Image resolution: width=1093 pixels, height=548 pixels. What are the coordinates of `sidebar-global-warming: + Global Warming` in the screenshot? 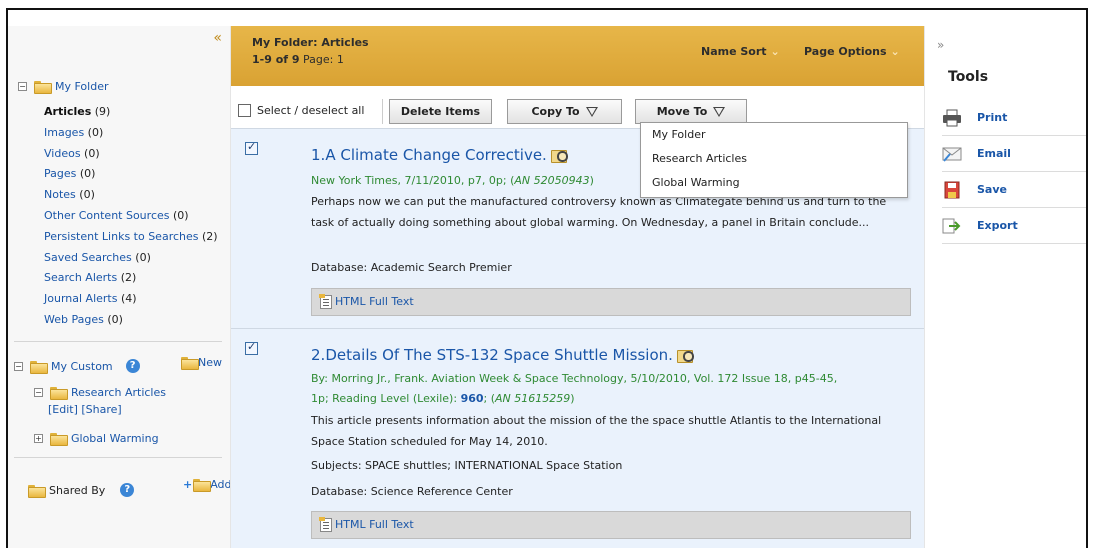 It's located at (96, 439).